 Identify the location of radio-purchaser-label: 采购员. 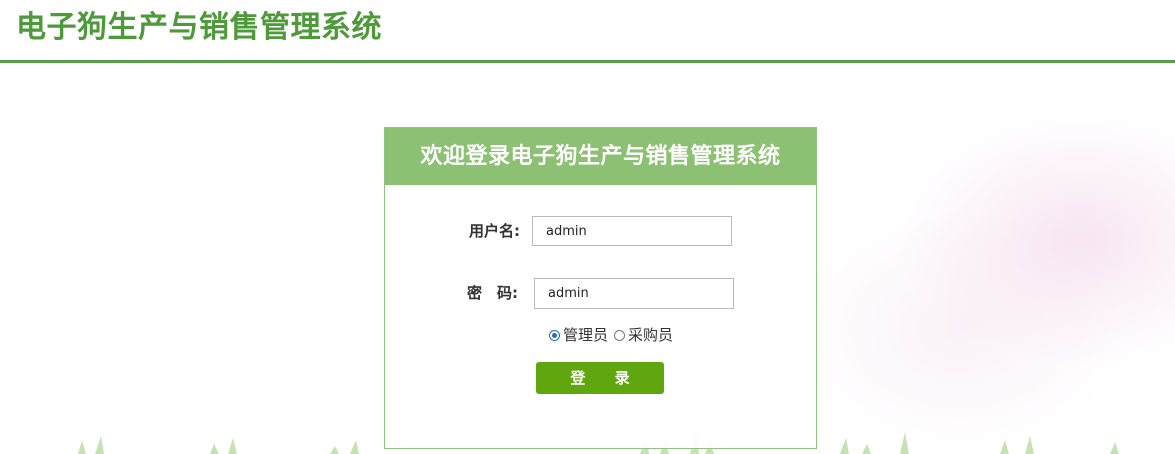
(650, 335).